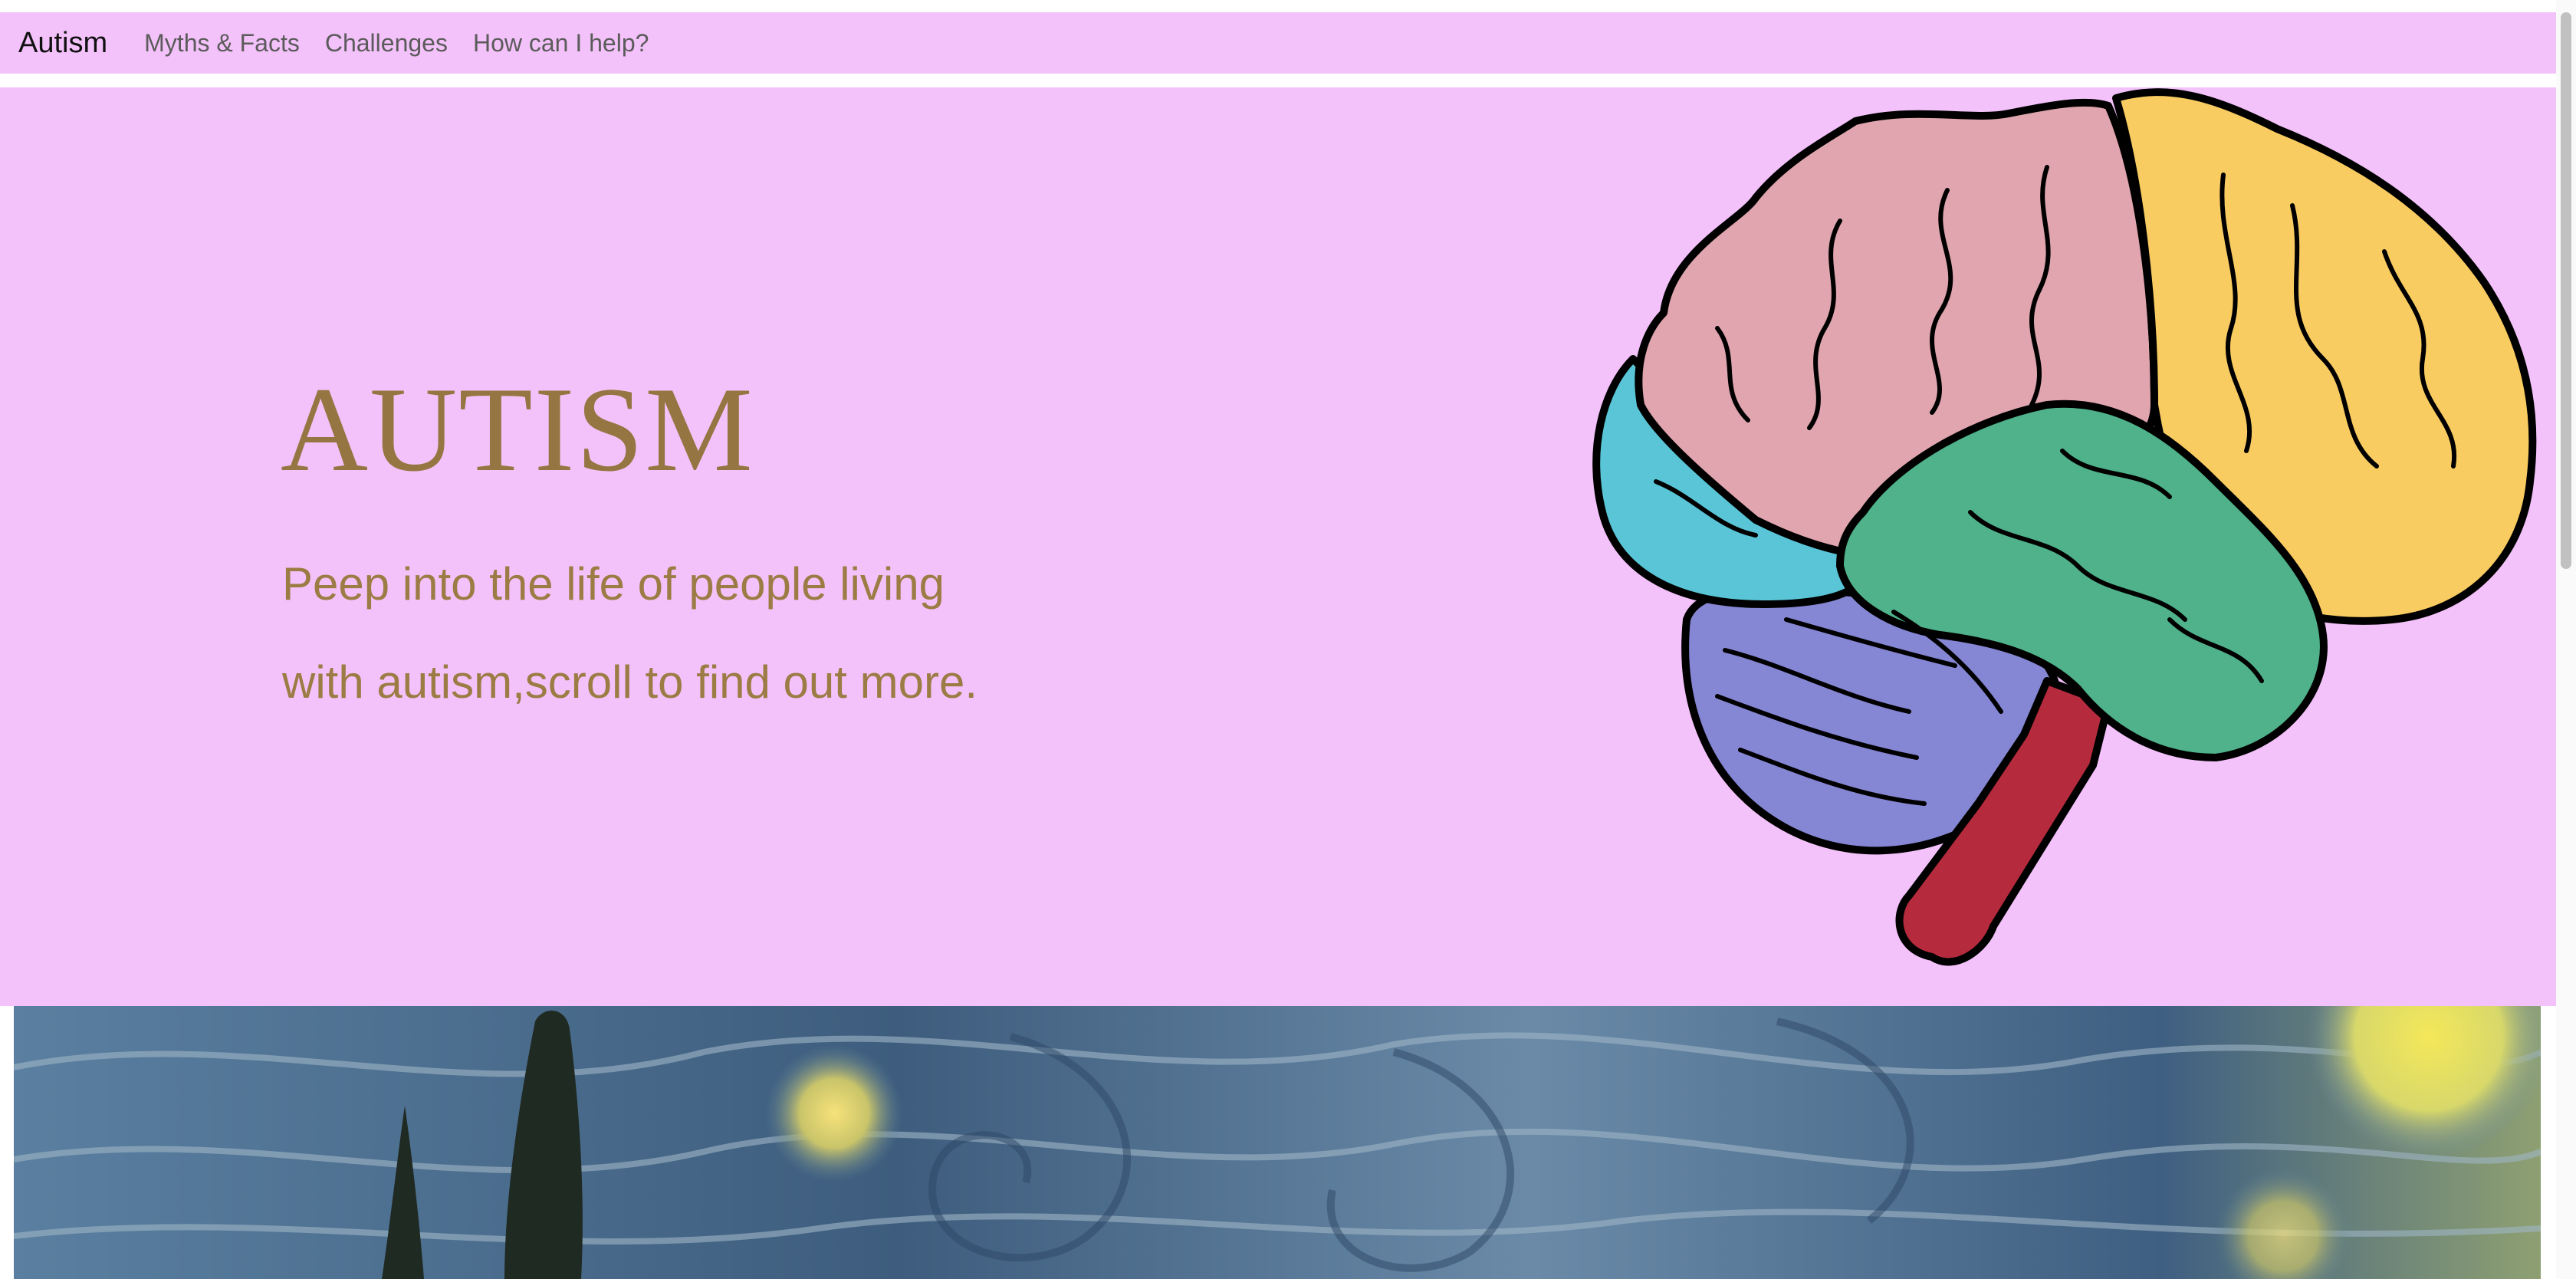  What do you see at coordinates (386, 43) in the screenshot?
I see `nav-link-challenges: Challenges` at bounding box center [386, 43].